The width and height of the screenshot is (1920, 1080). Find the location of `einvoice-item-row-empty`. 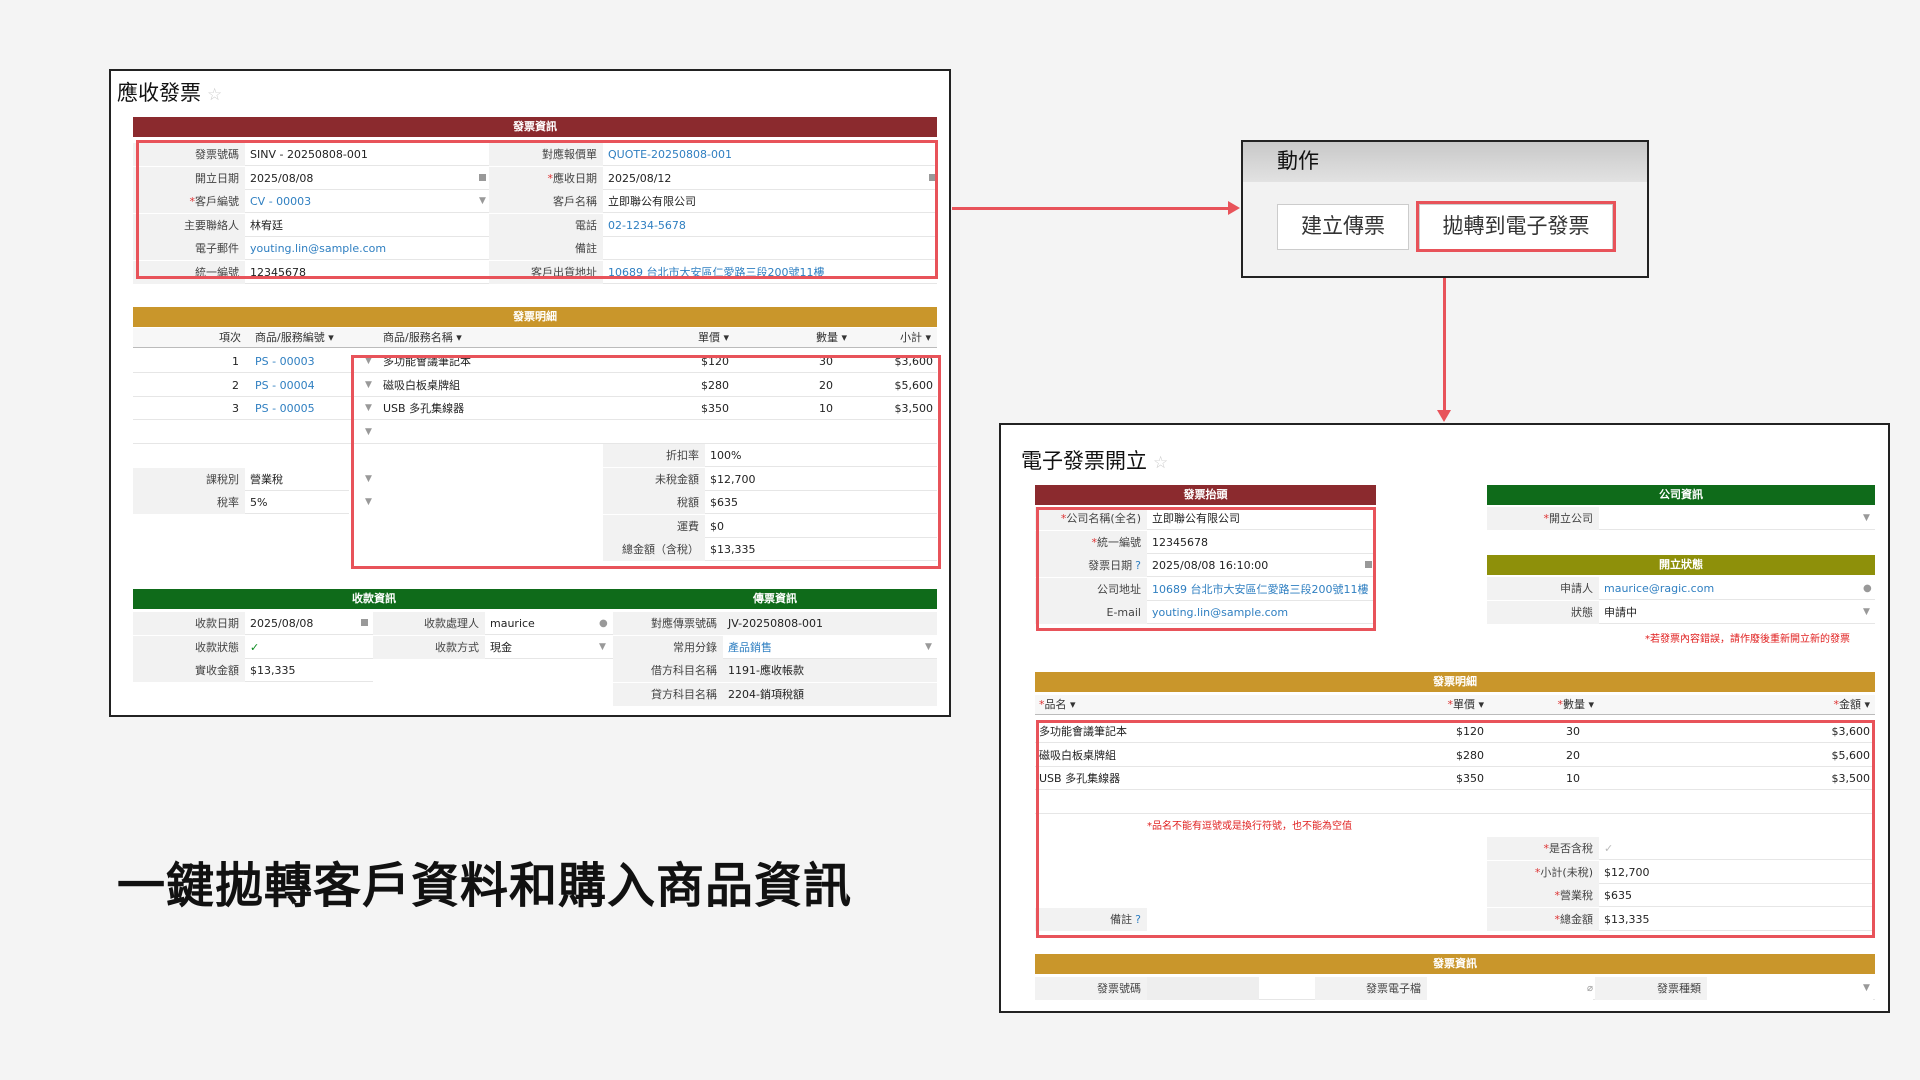

einvoice-item-row-empty is located at coordinates (1455, 802).